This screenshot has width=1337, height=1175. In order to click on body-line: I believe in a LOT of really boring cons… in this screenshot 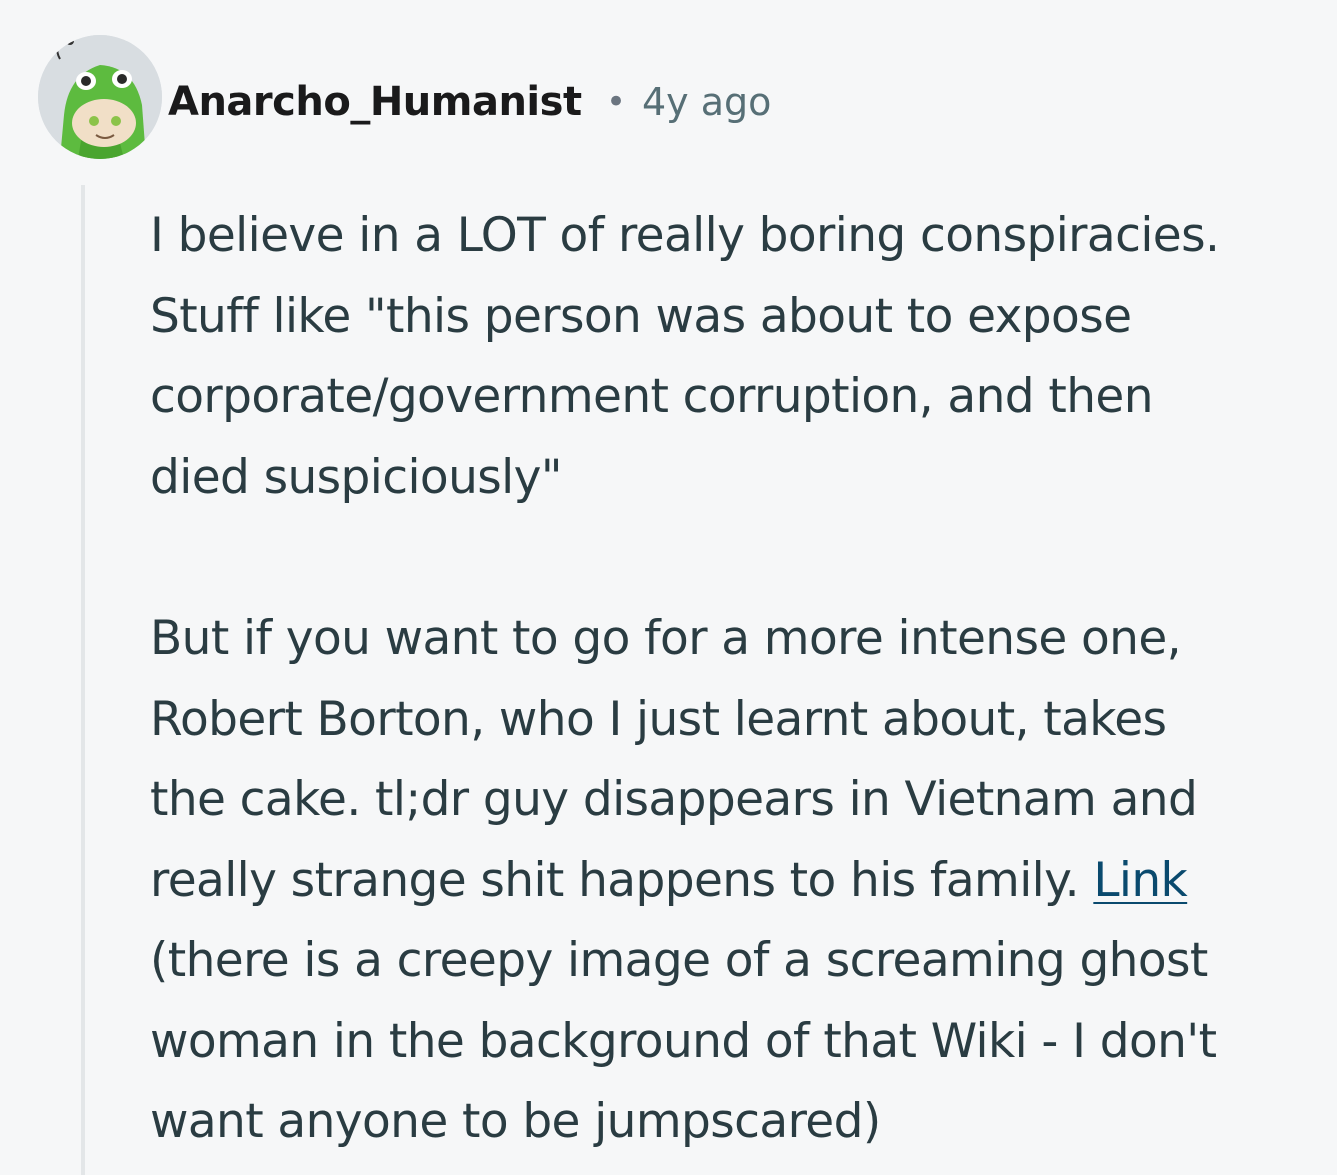, I will do `click(685, 235)`.